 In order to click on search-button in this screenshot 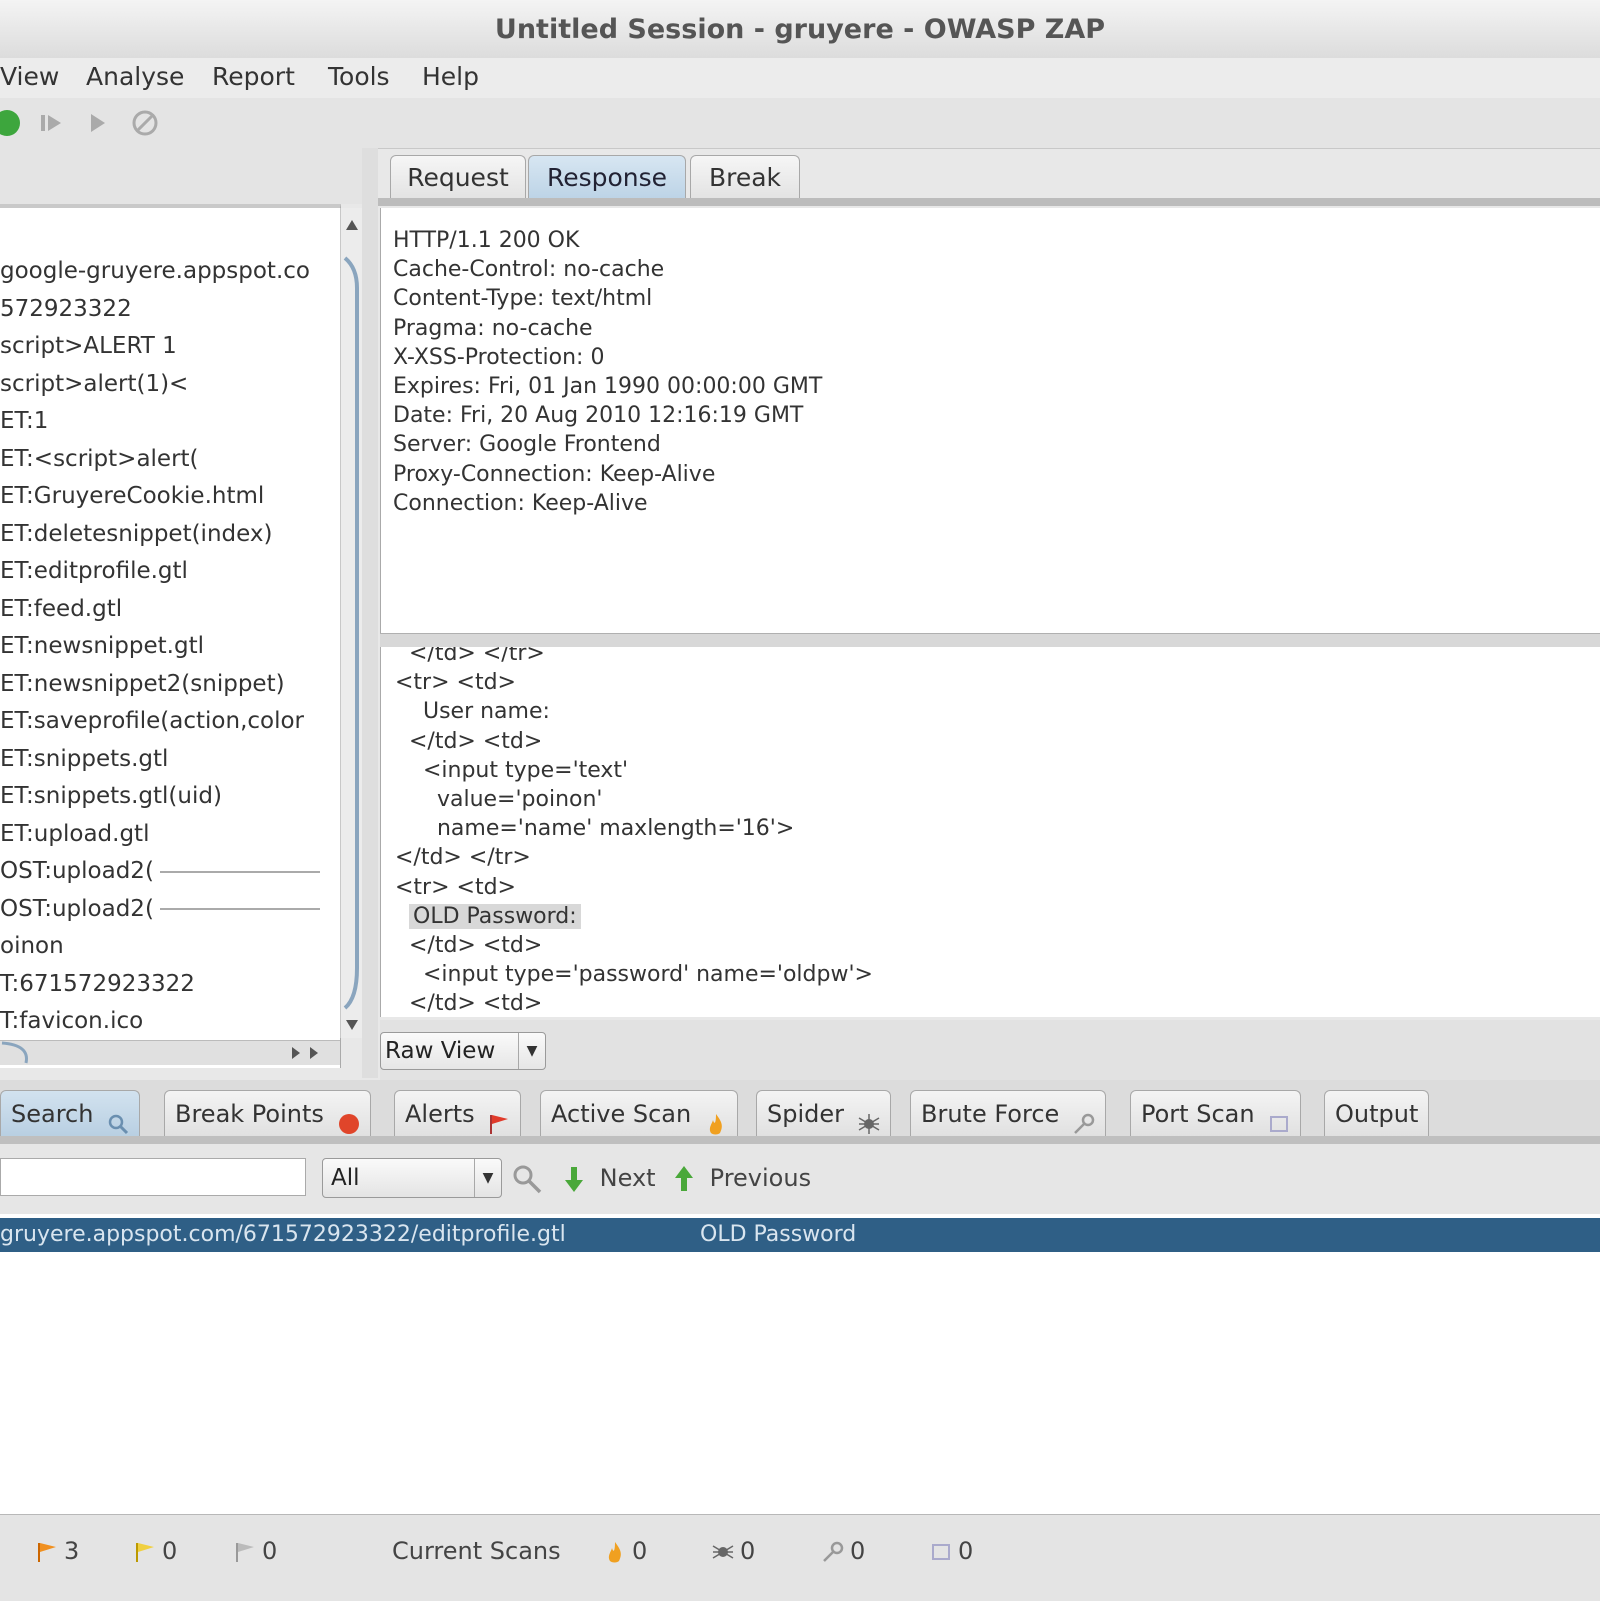, I will do `click(527, 1180)`.